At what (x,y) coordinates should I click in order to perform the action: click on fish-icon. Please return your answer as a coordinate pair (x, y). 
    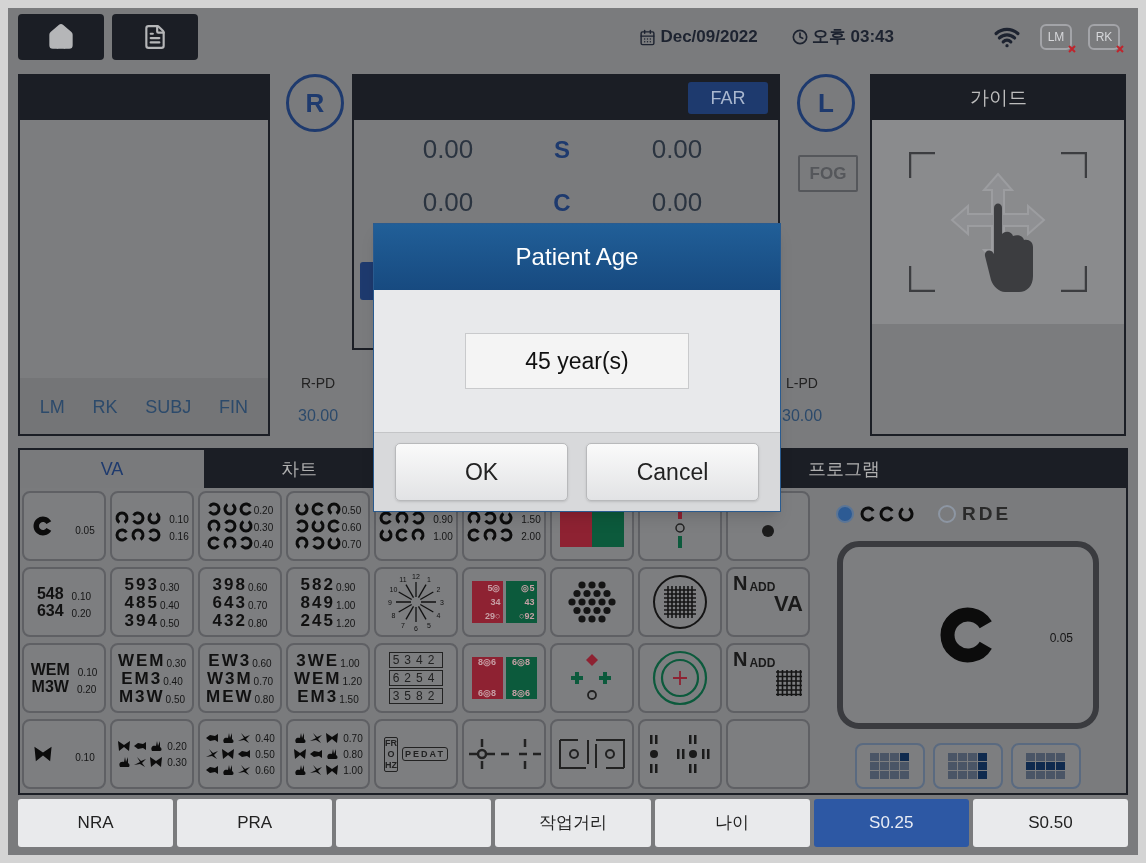
    Looking at the image, I should click on (212, 770).